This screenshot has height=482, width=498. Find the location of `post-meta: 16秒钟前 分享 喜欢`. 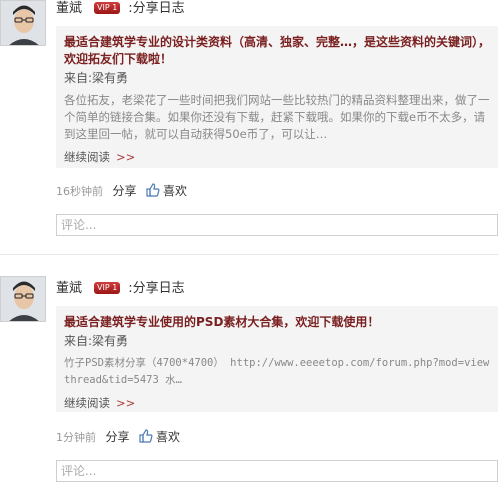

post-meta: 16秒钟前 分享 喜欢 is located at coordinates (121, 191).